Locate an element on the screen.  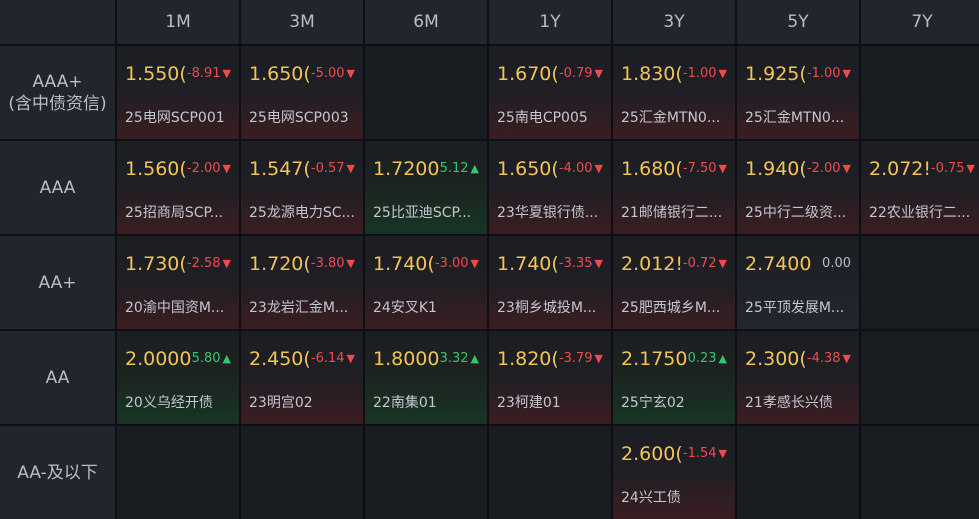
column-header-7Y: 7Y is located at coordinates (920, 22).